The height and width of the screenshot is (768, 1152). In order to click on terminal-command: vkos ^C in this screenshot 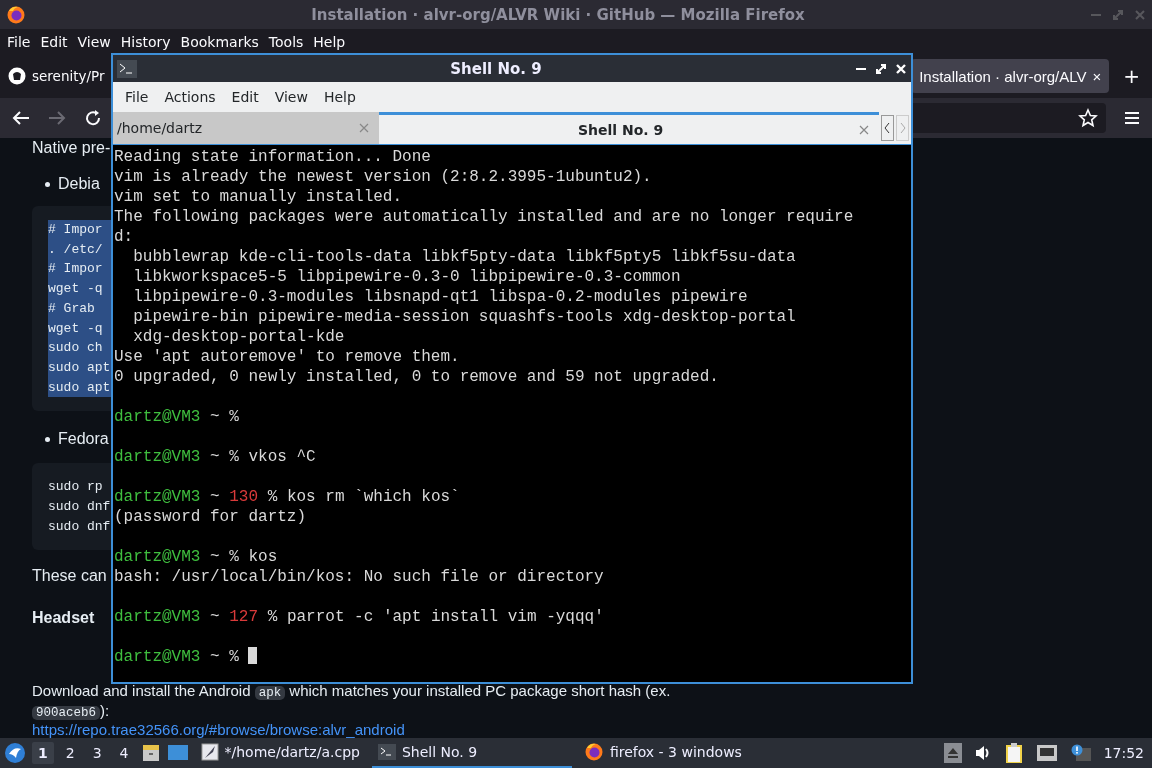, I will do `click(282, 457)`.